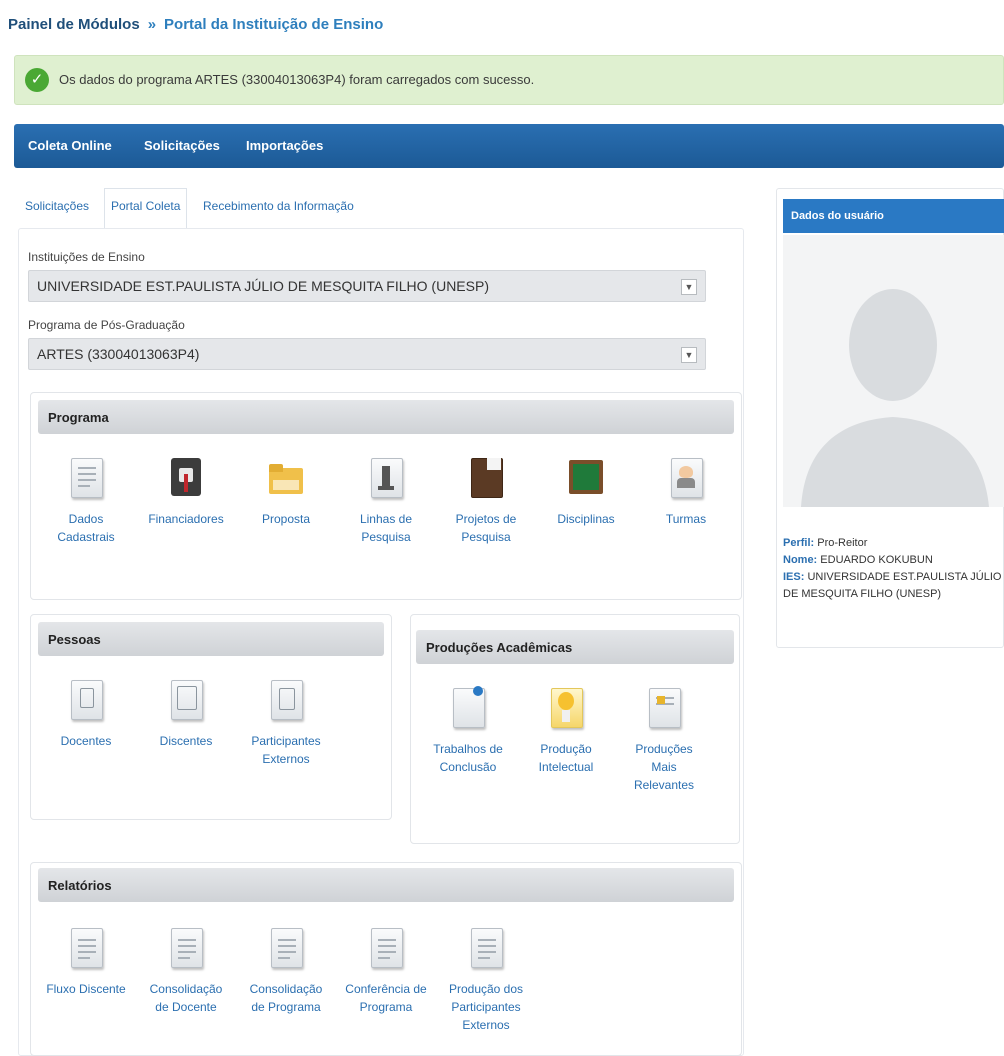  I want to click on person-silhouette-icon, so click(893, 371).